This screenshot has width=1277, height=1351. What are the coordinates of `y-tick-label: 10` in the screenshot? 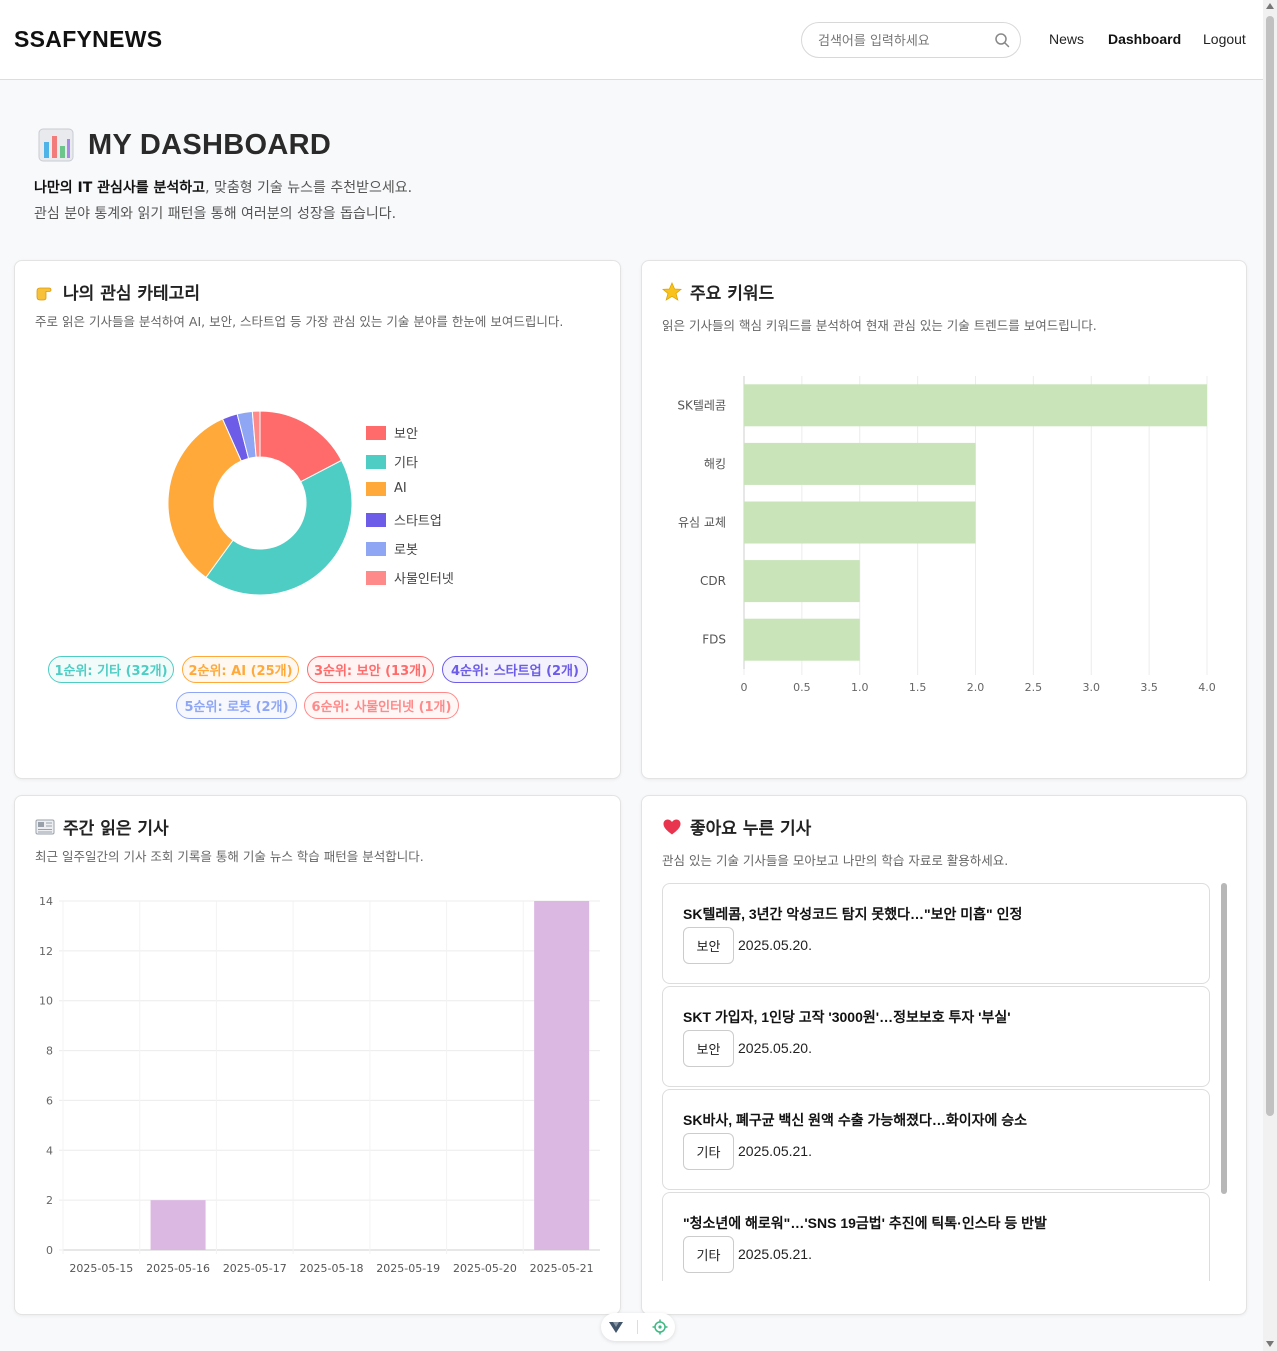 It's located at (46, 1001).